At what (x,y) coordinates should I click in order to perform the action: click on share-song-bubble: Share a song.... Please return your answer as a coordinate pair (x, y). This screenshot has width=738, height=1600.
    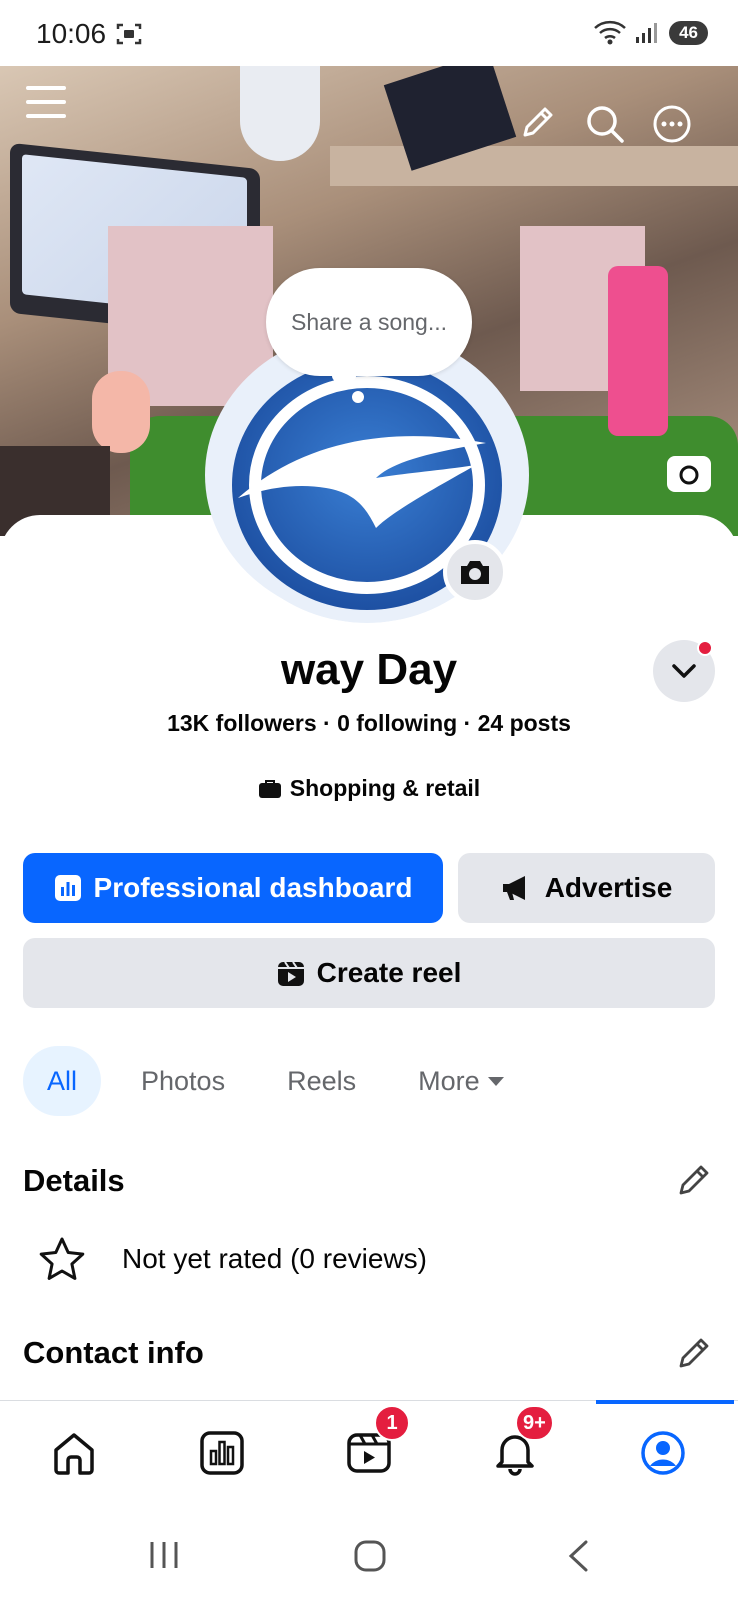
    Looking at the image, I should click on (369, 322).